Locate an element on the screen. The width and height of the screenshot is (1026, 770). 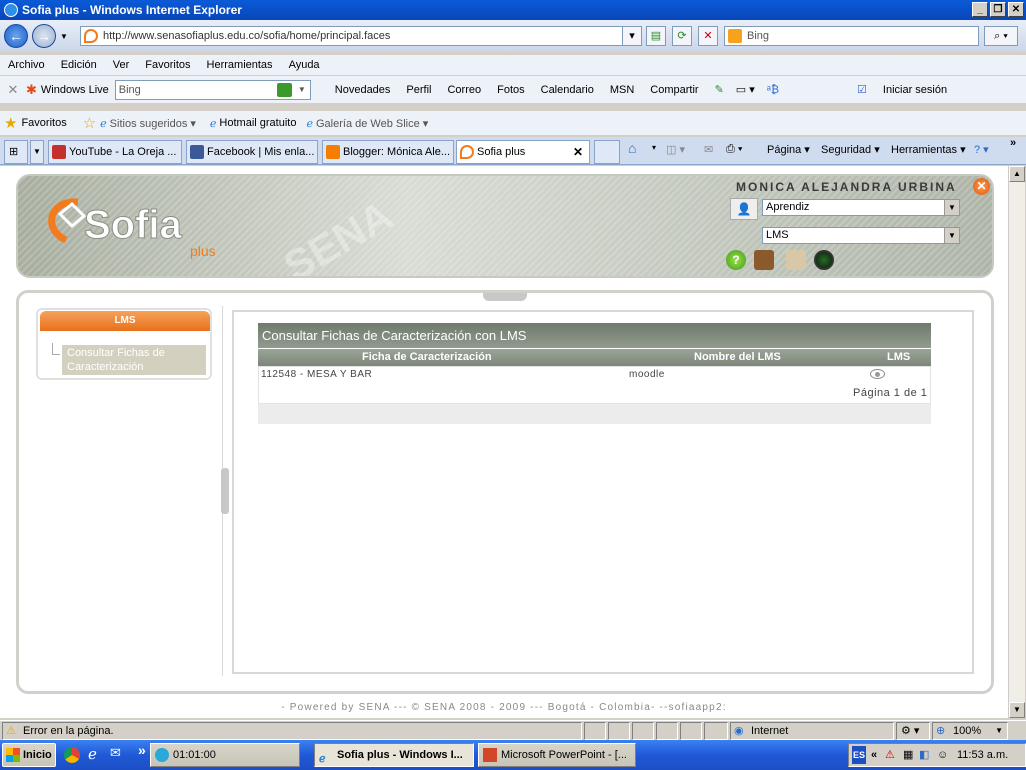
menu-ver: Ver is located at coordinates (121, 65).